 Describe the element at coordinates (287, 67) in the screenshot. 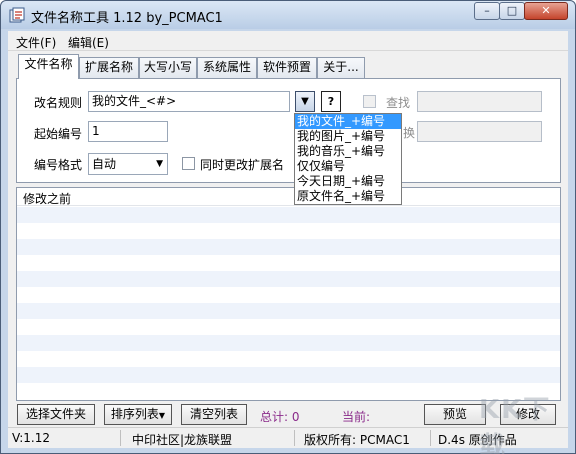

I see `tab-presets: 软件预置` at that location.